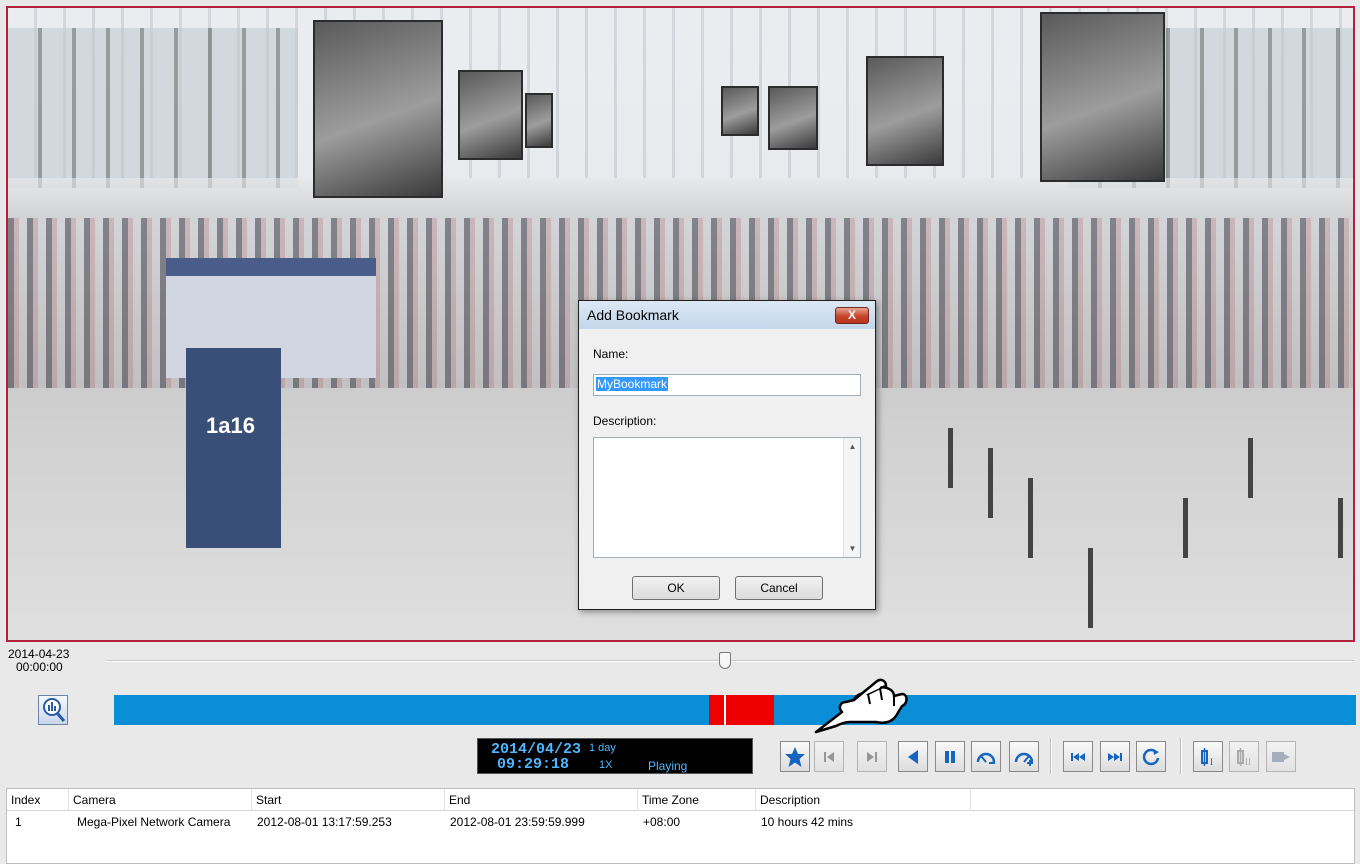 The image size is (1360, 864). Describe the element at coordinates (153, 108) in the screenshot. I see `video-scene-window-left` at that location.